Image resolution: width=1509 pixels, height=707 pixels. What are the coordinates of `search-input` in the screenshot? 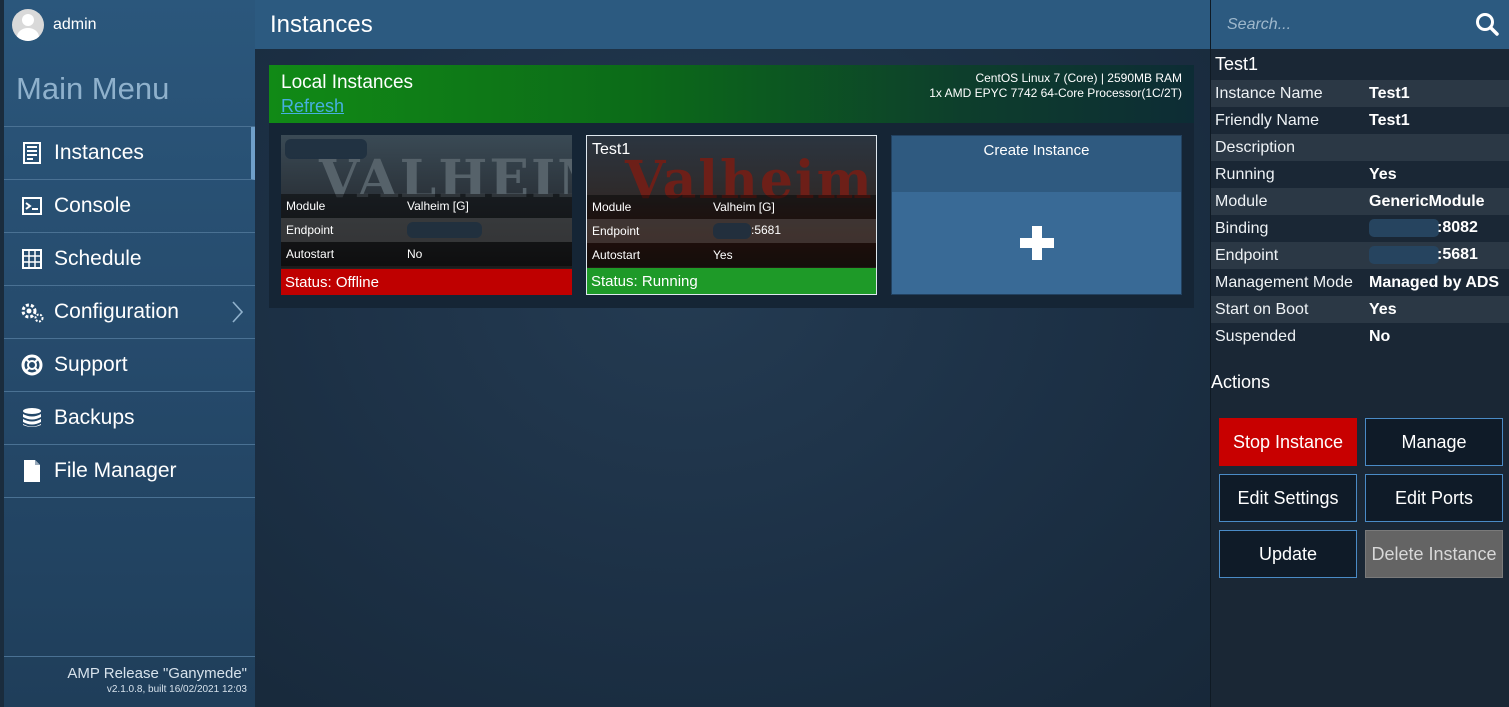 It's located at (1342, 24).